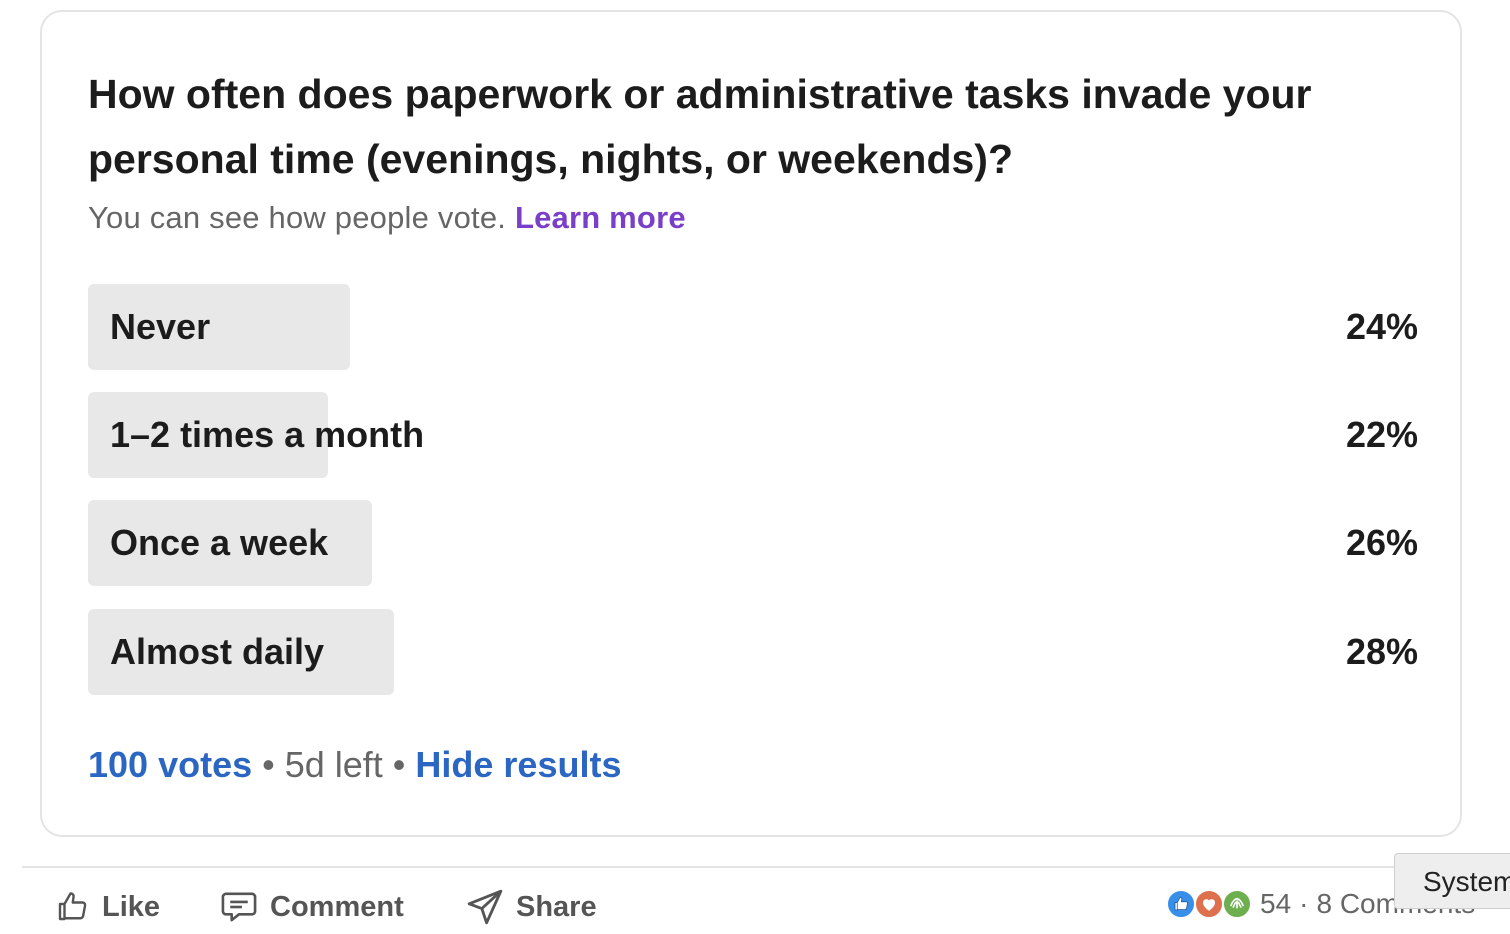  I want to click on poll-visibility-note: You can see how people vote. Learn more, so click(387, 218).